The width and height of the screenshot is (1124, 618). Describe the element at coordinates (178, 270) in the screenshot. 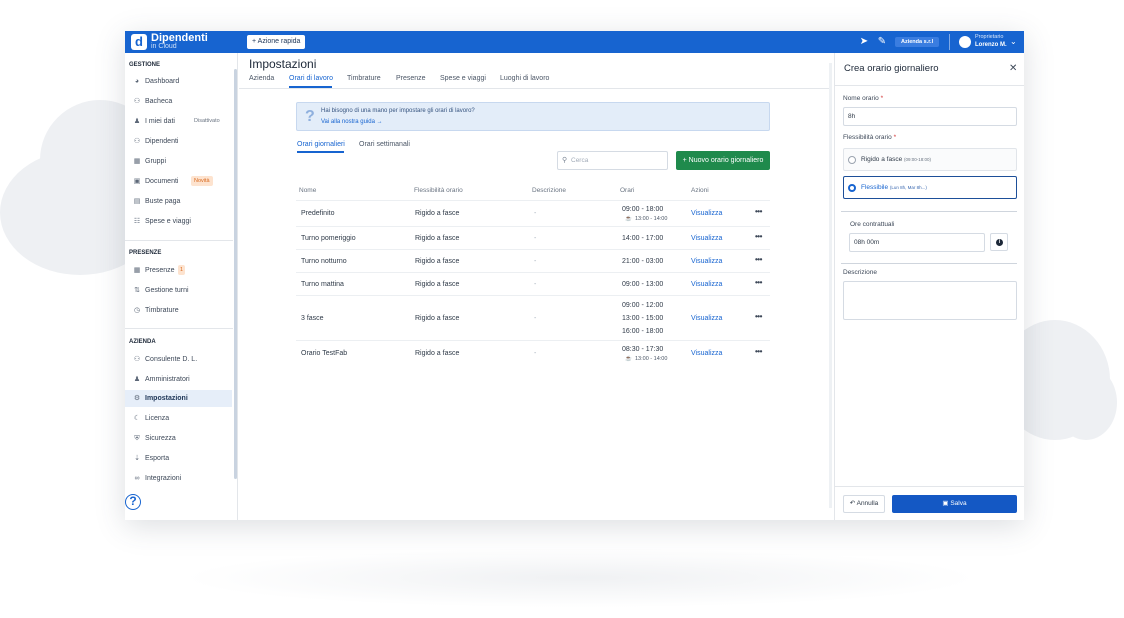

I see `sidebar-item-attendance: ▦ Presenze 1` at that location.